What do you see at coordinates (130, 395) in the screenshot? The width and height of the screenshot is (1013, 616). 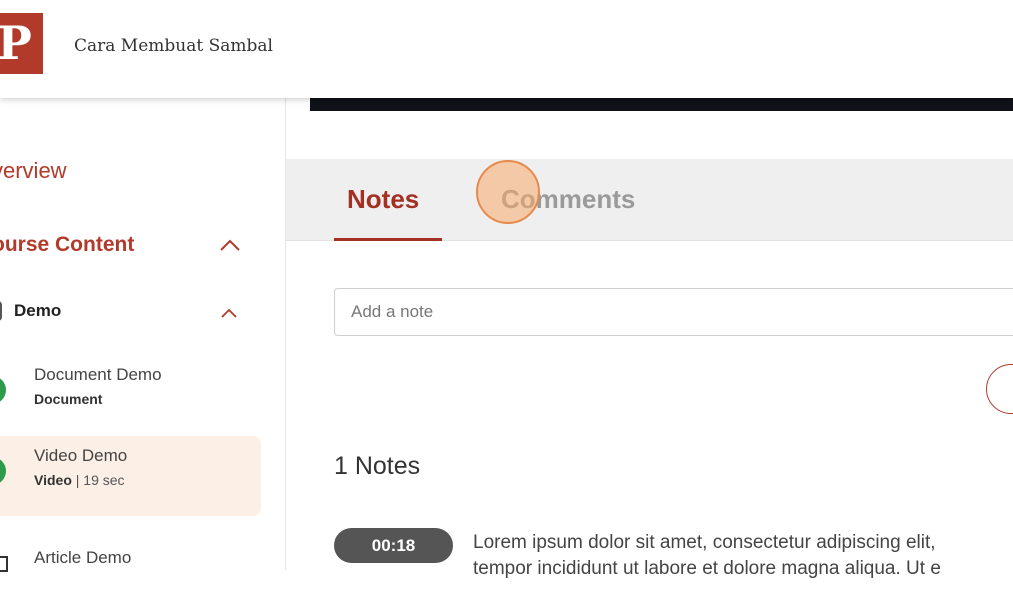 I see `lesson-item-document-demo: Document Demo Document` at bounding box center [130, 395].